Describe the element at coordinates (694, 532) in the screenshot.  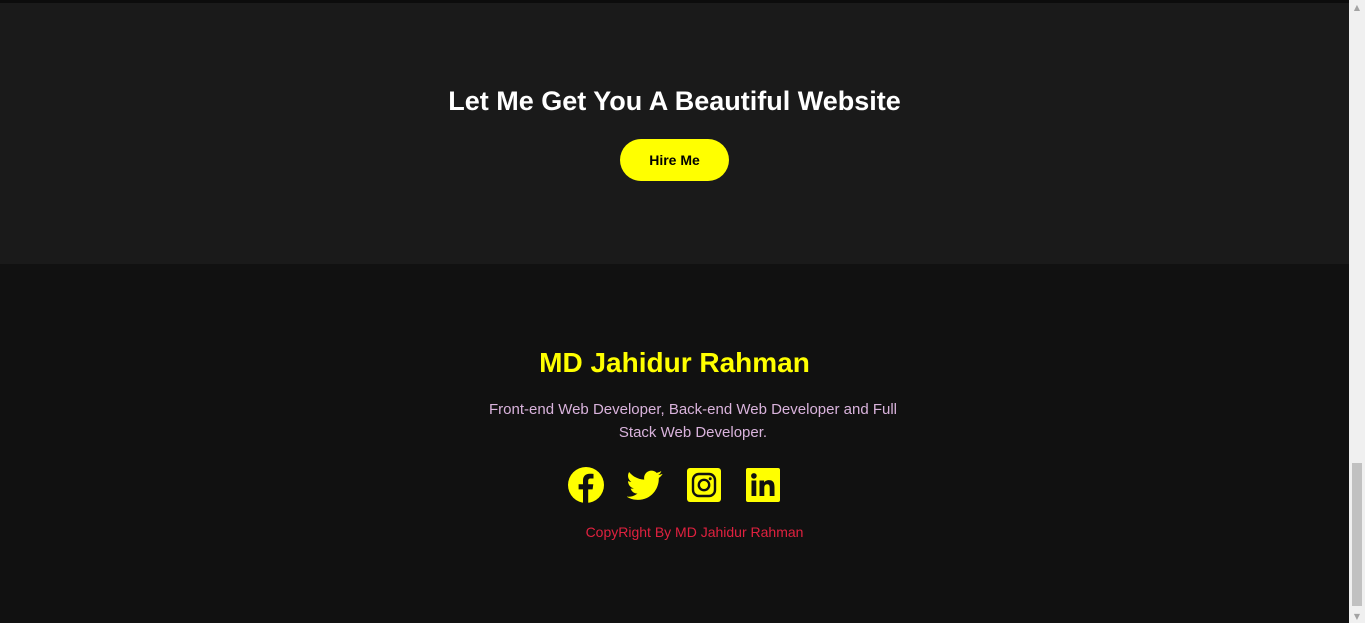
I see `copyright-text: CopyRight By MD Jahidur Rahman` at that location.